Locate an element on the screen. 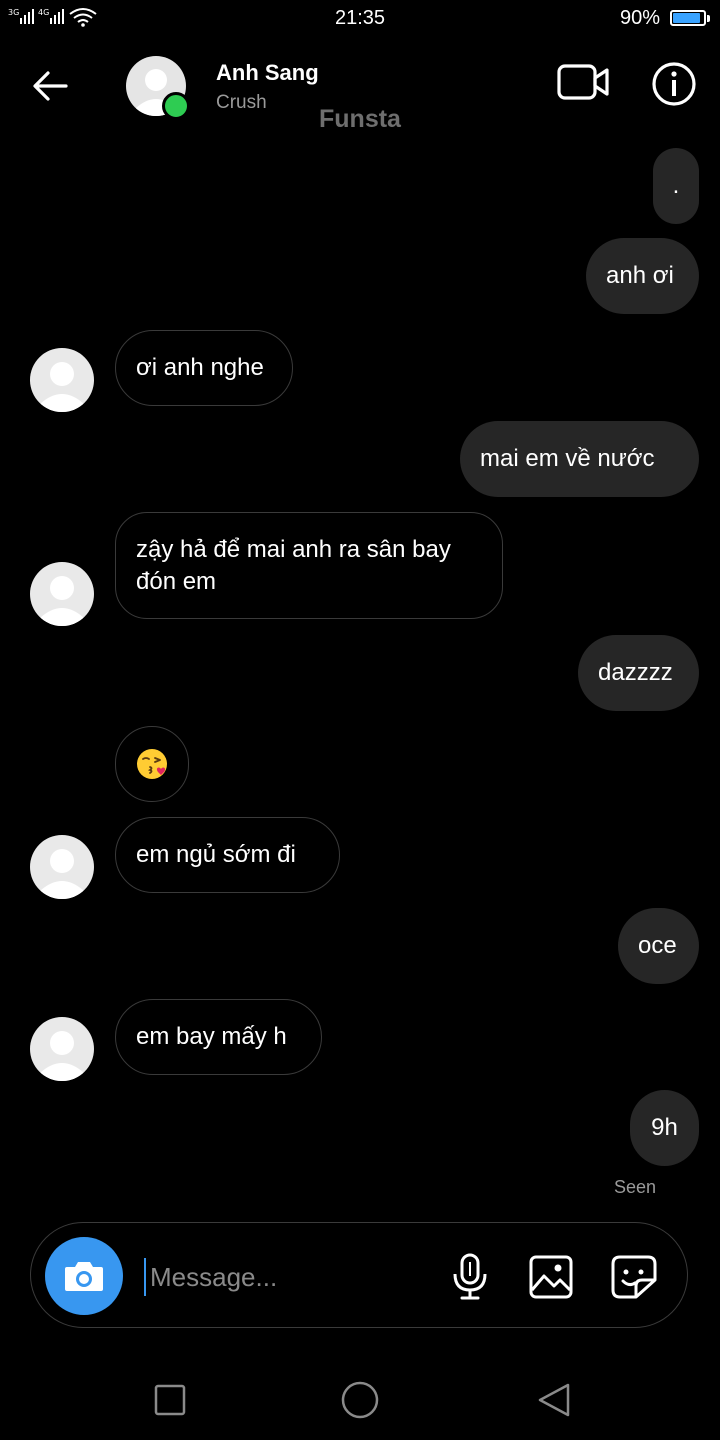  nav-home-icon is located at coordinates (360, 1400).